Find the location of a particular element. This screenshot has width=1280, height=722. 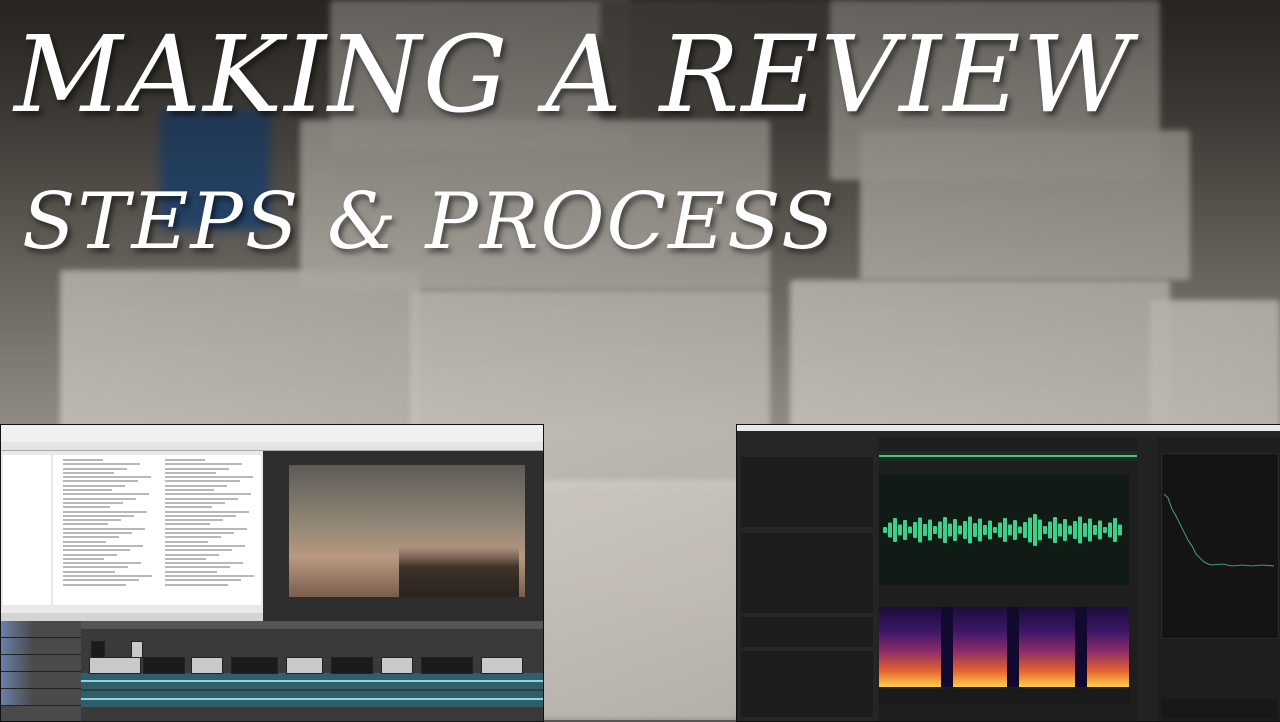

timecode-display is located at coordinates (1005, 696).